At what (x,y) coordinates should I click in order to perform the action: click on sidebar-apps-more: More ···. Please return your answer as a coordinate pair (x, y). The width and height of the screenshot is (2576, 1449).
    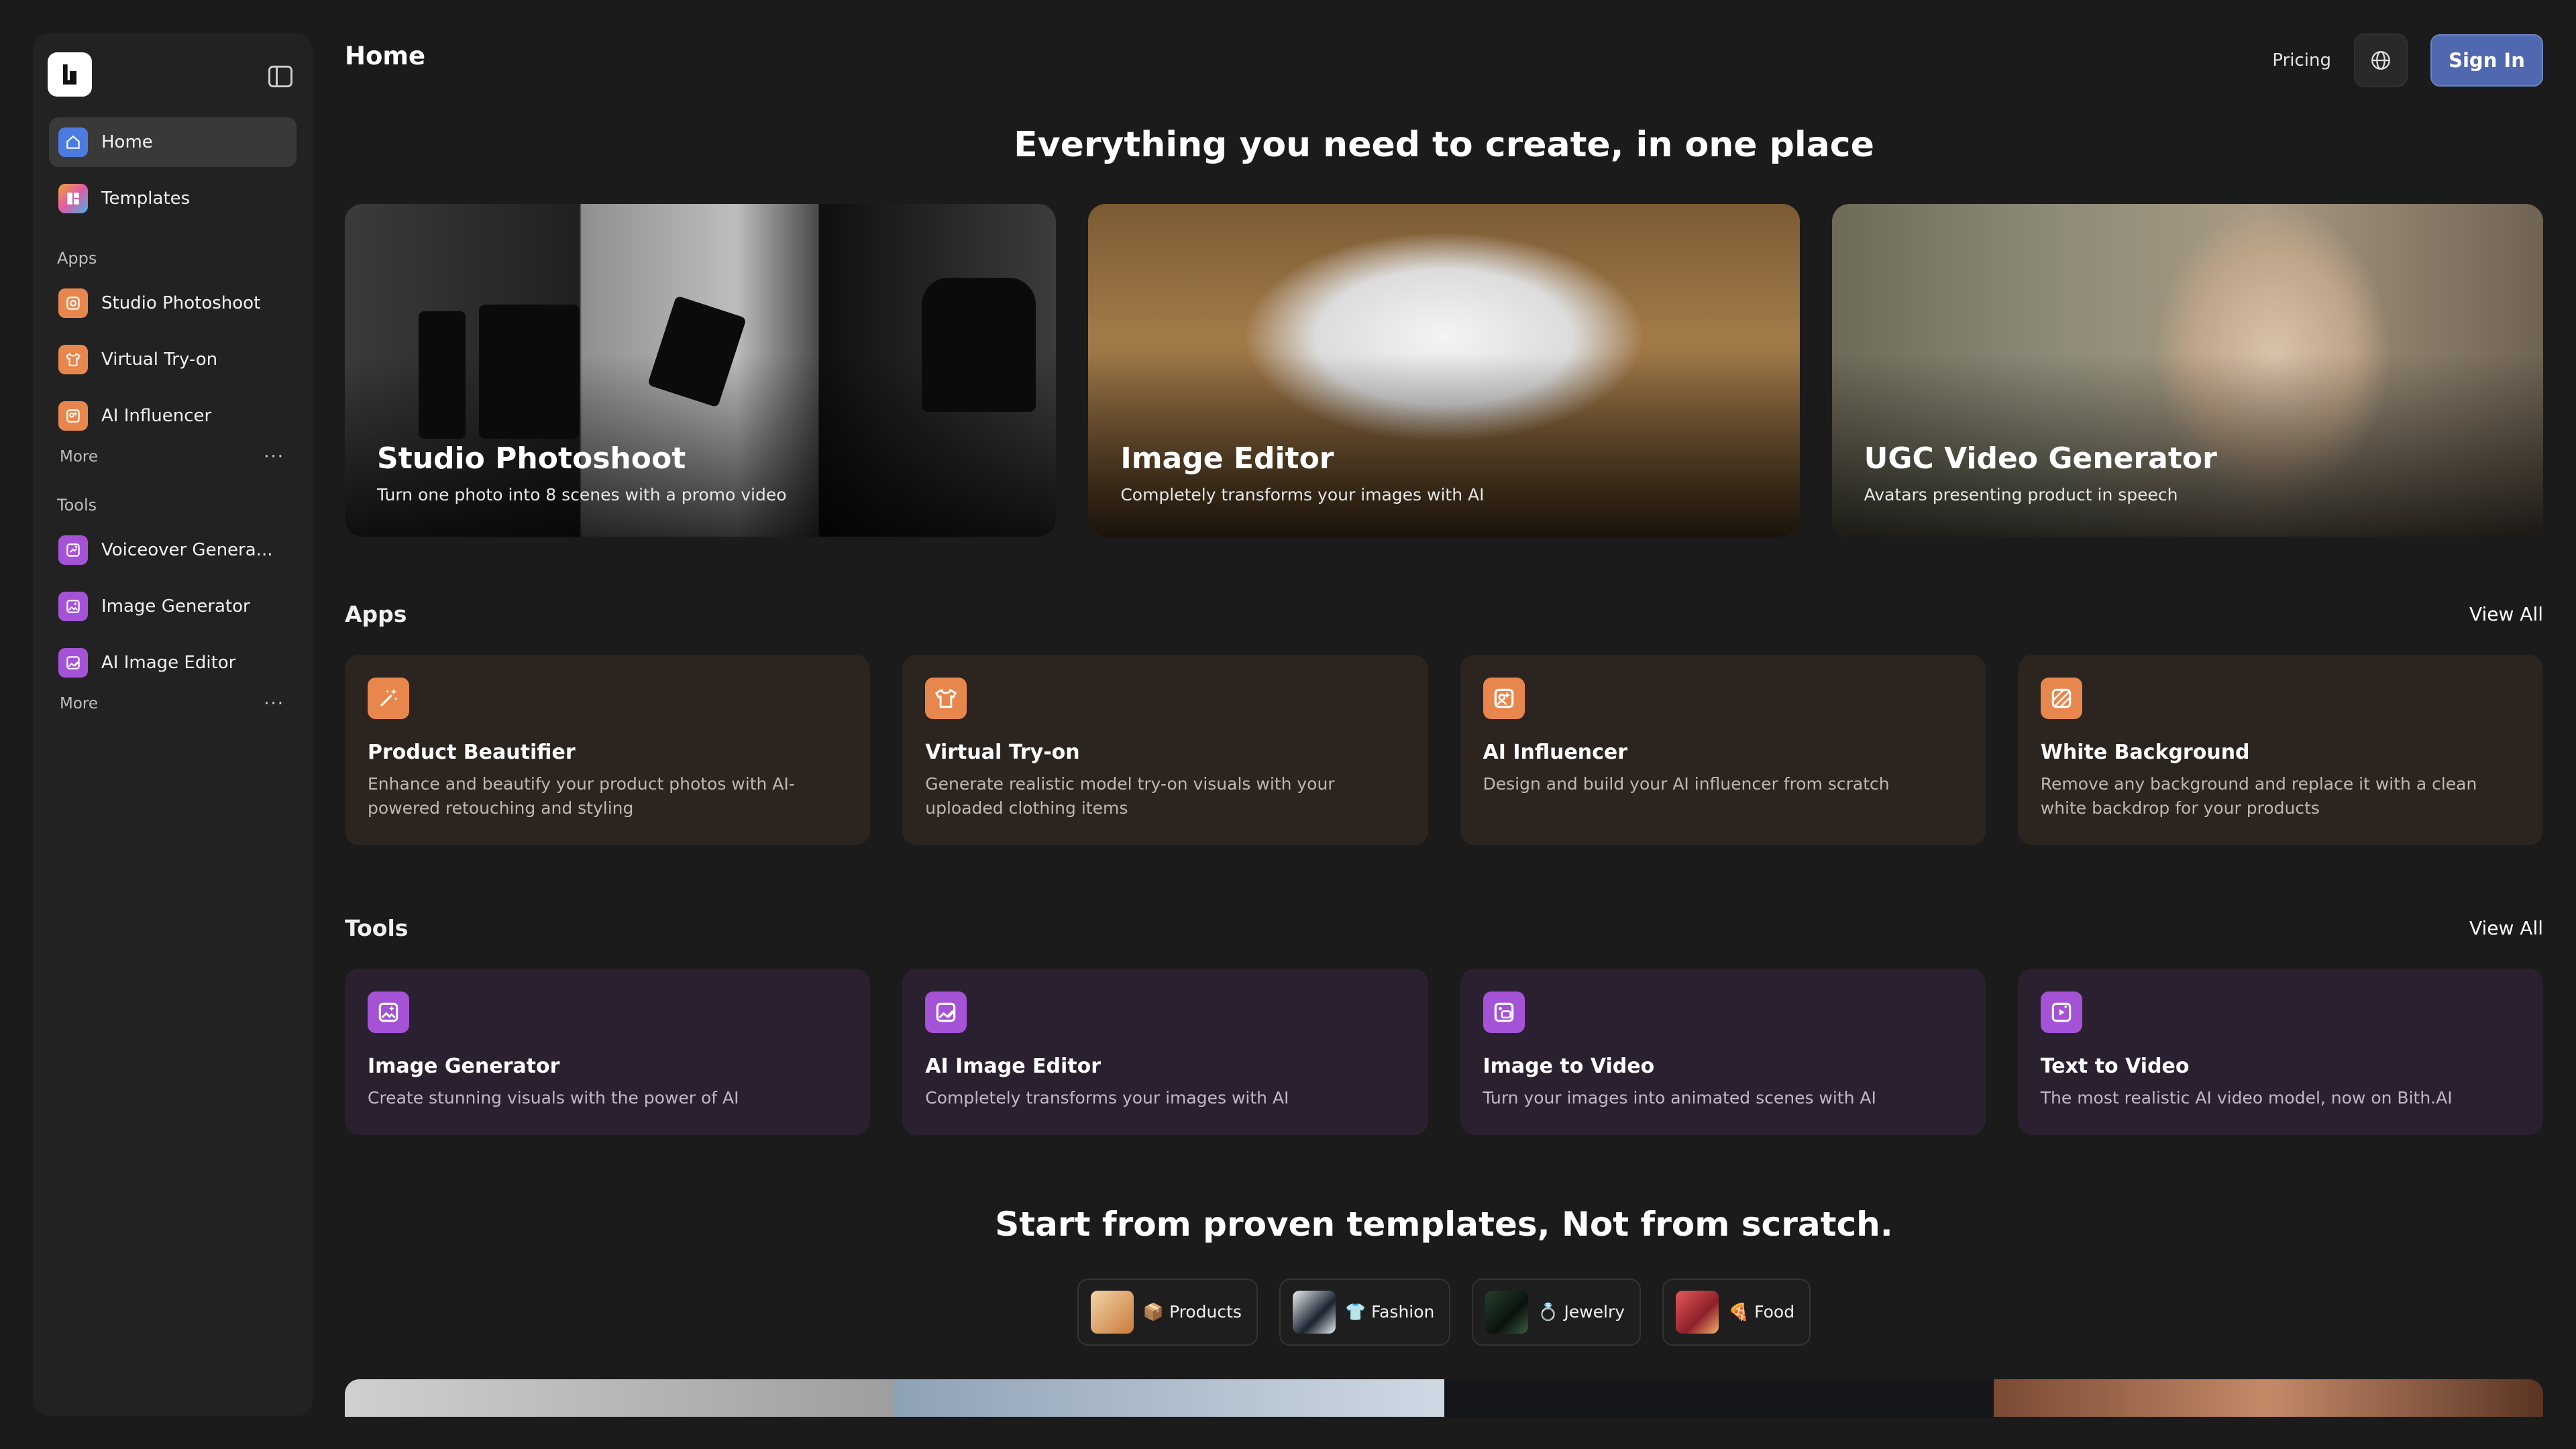
    Looking at the image, I should click on (173, 456).